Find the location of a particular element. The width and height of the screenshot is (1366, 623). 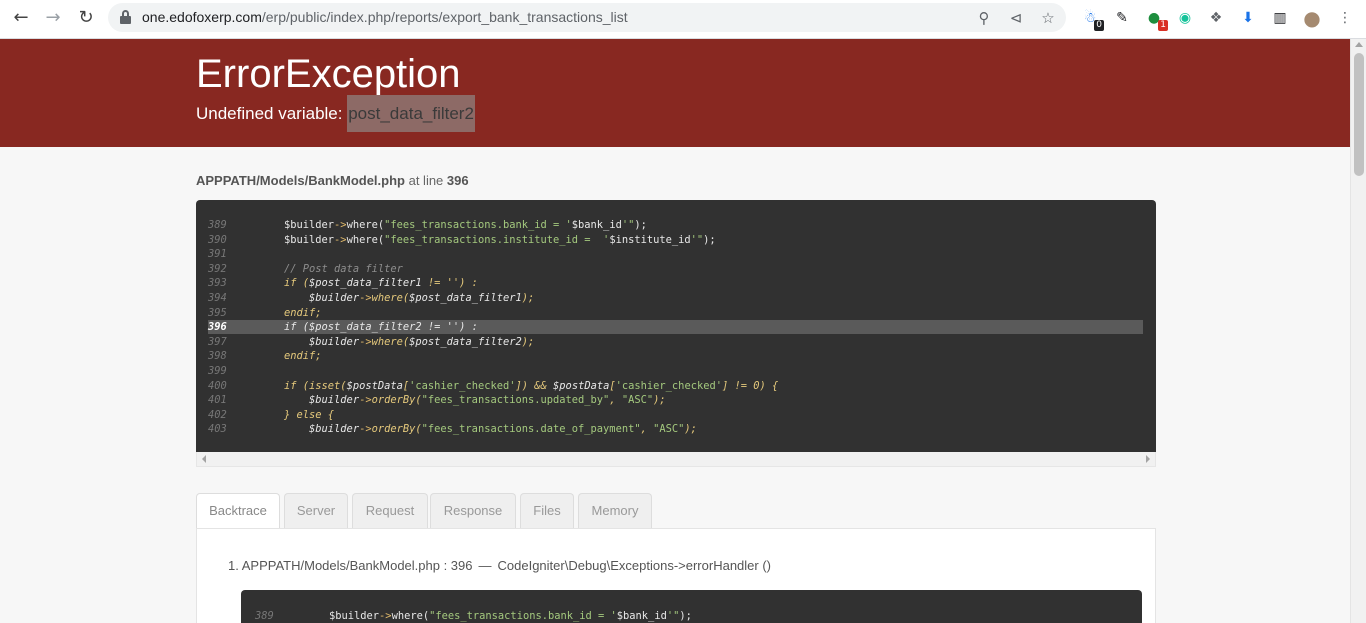

line-source: // Post data filter is located at coordinates (343, 268).